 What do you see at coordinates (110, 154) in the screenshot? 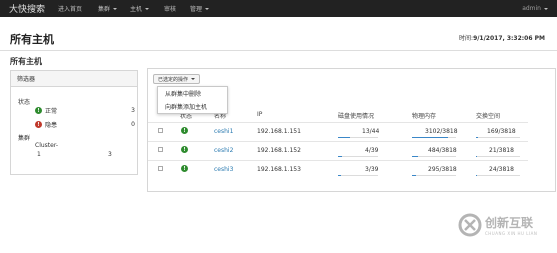
I see `filter-cluster-count: 3` at bounding box center [110, 154].